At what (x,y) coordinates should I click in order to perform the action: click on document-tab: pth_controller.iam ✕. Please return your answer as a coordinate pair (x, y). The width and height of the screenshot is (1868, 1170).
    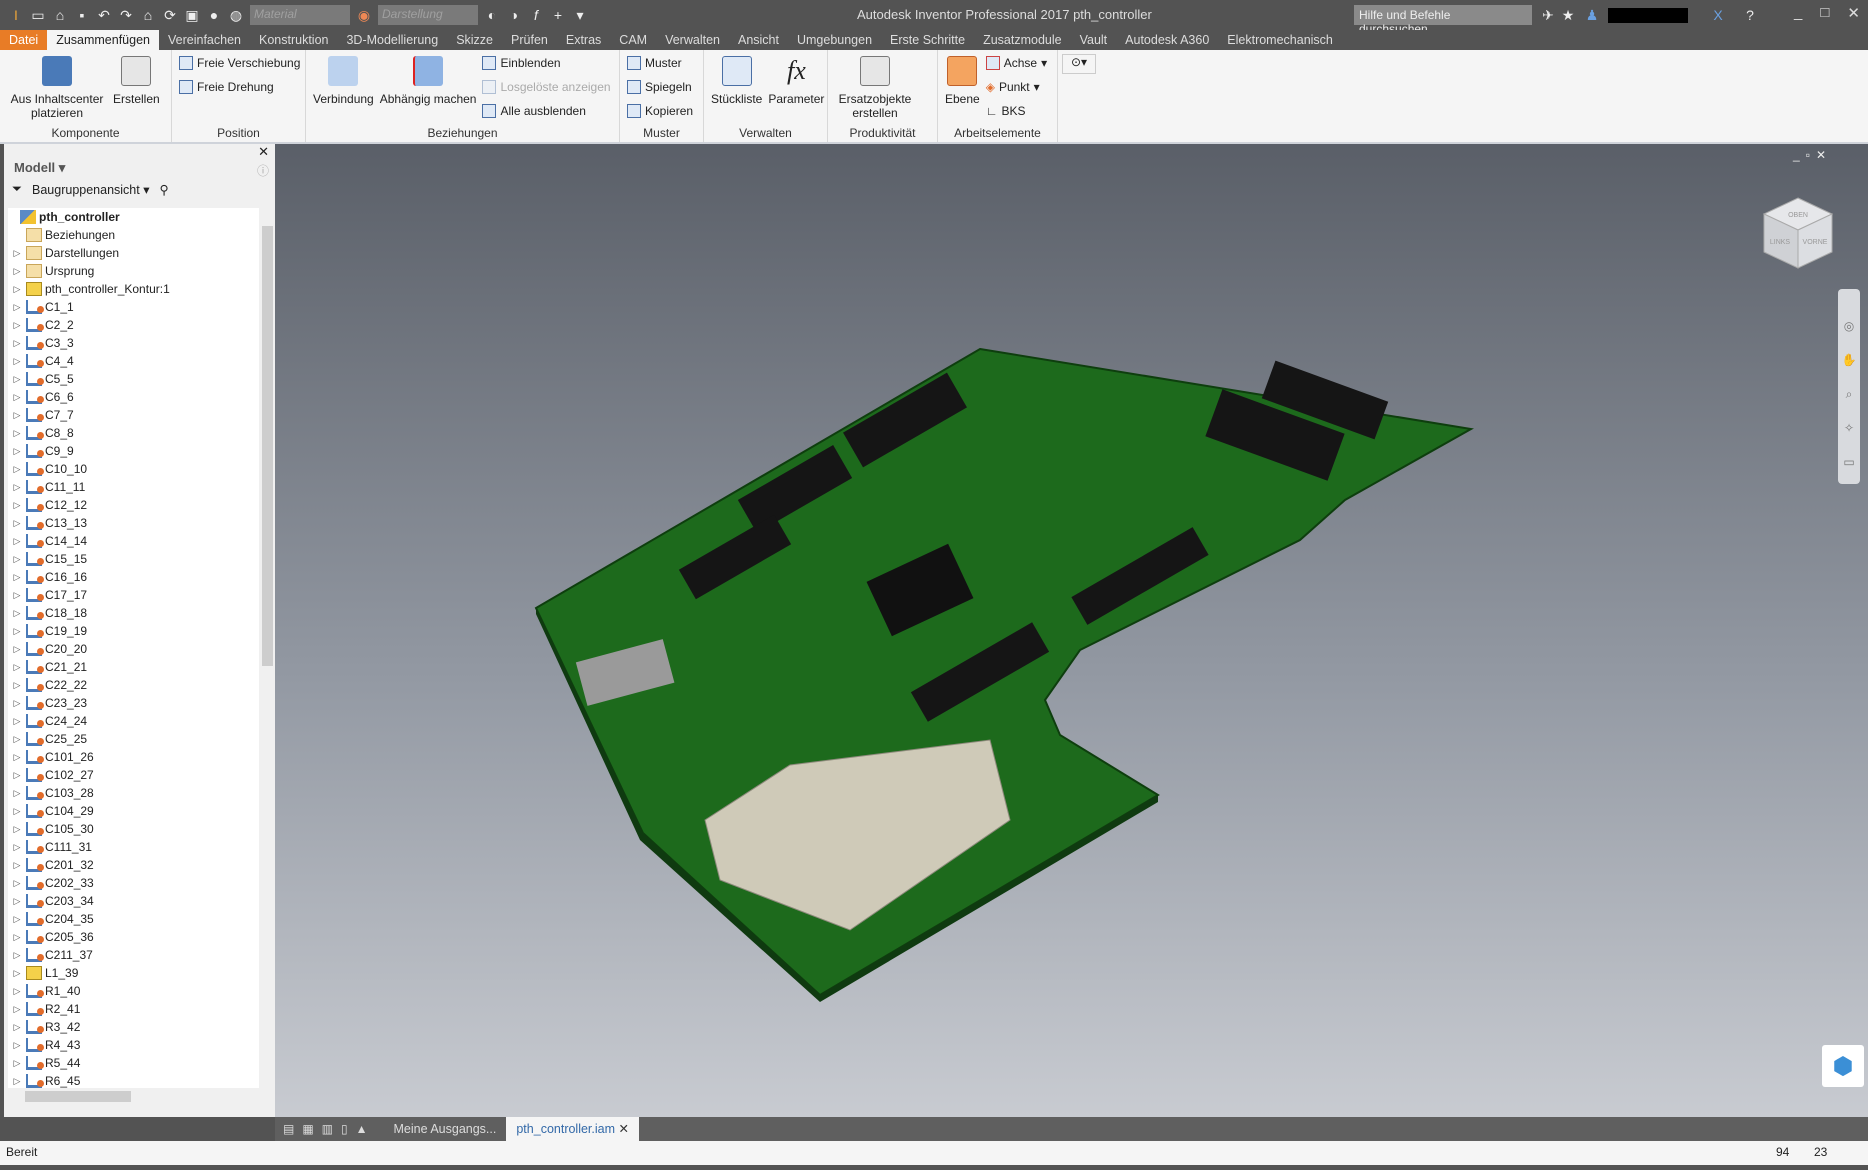
    Looking at the image, I should click on (572, 1129).